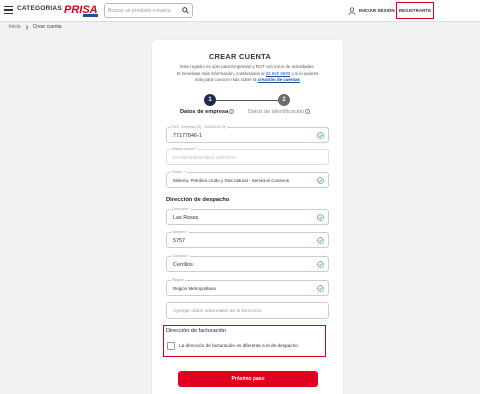 Image resolution: width=480 pixels, height=394 pixels. What do you see at coordinates (184, 149) in the screenshot?
I see `razon-social-label: Razón social *` at bounding box center [184, 149].